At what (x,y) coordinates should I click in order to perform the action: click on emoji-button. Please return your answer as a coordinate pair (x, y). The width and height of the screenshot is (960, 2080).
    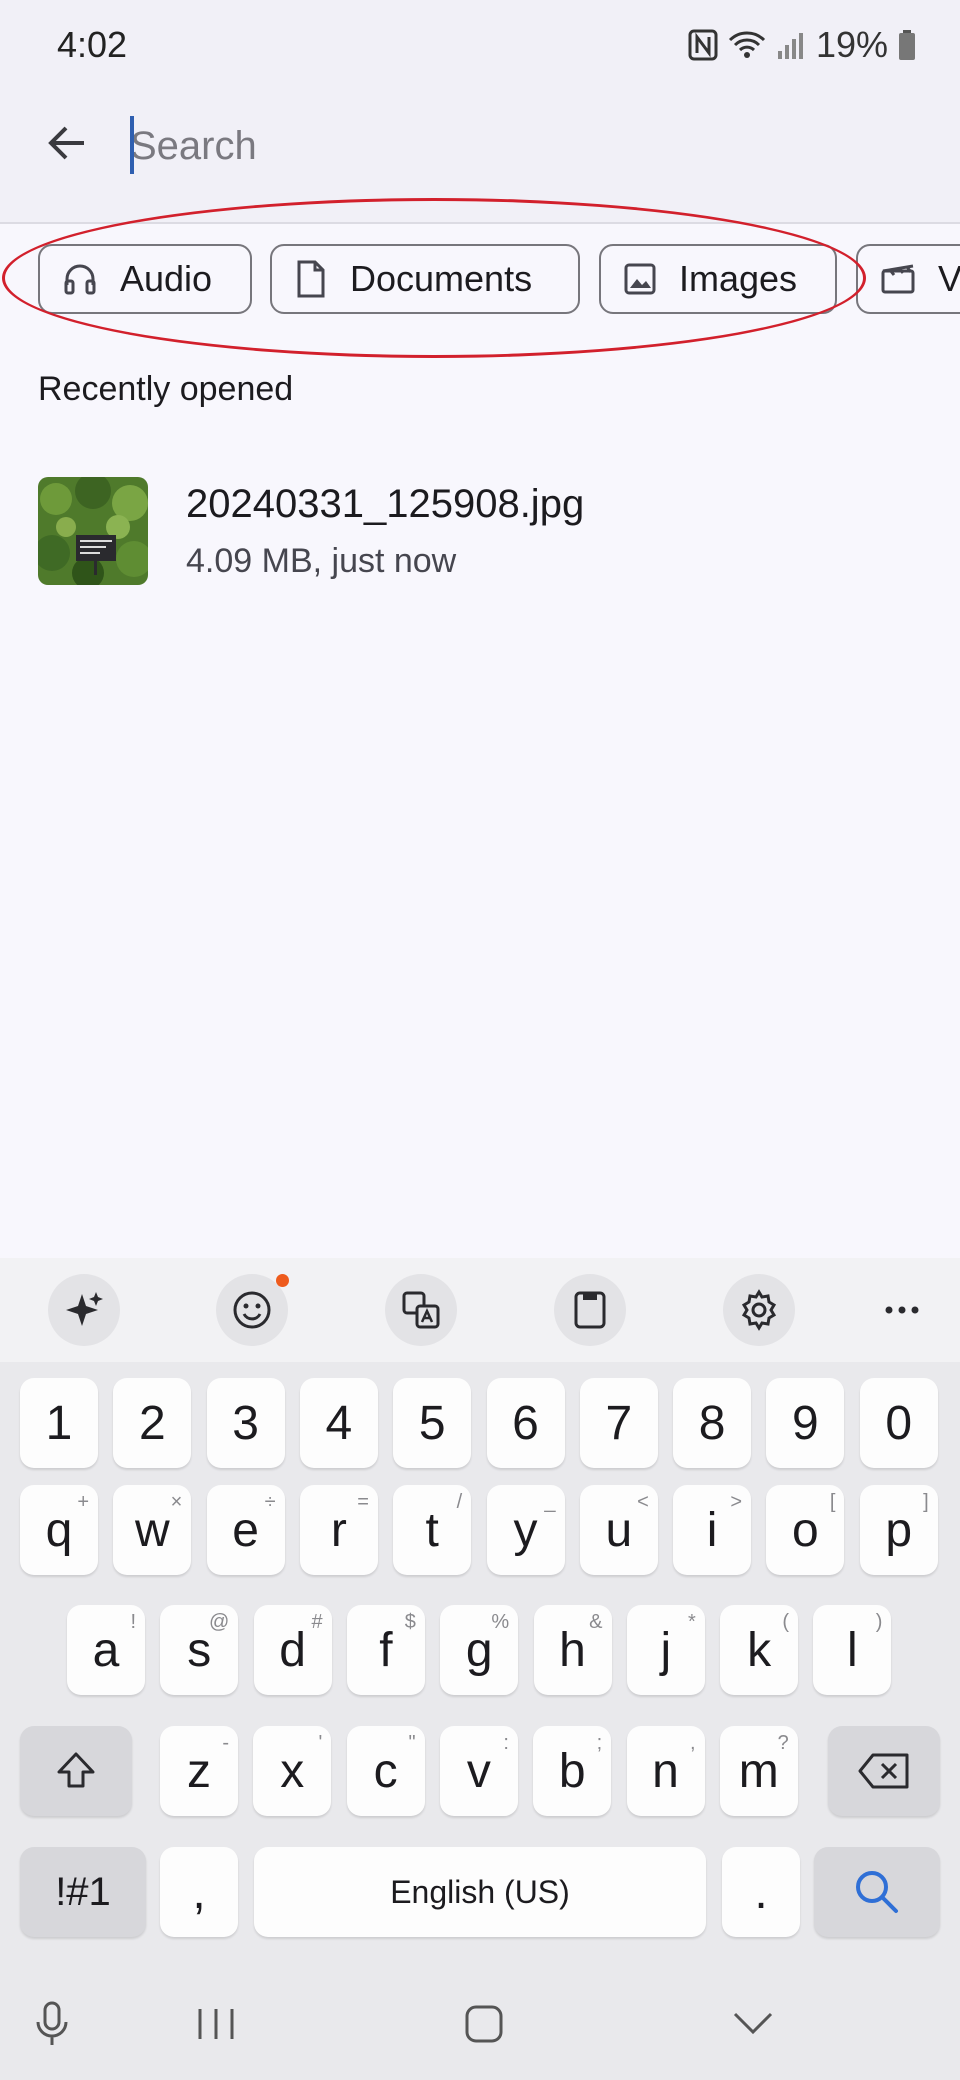
    Looking at the image, I should click on (252, 1310).